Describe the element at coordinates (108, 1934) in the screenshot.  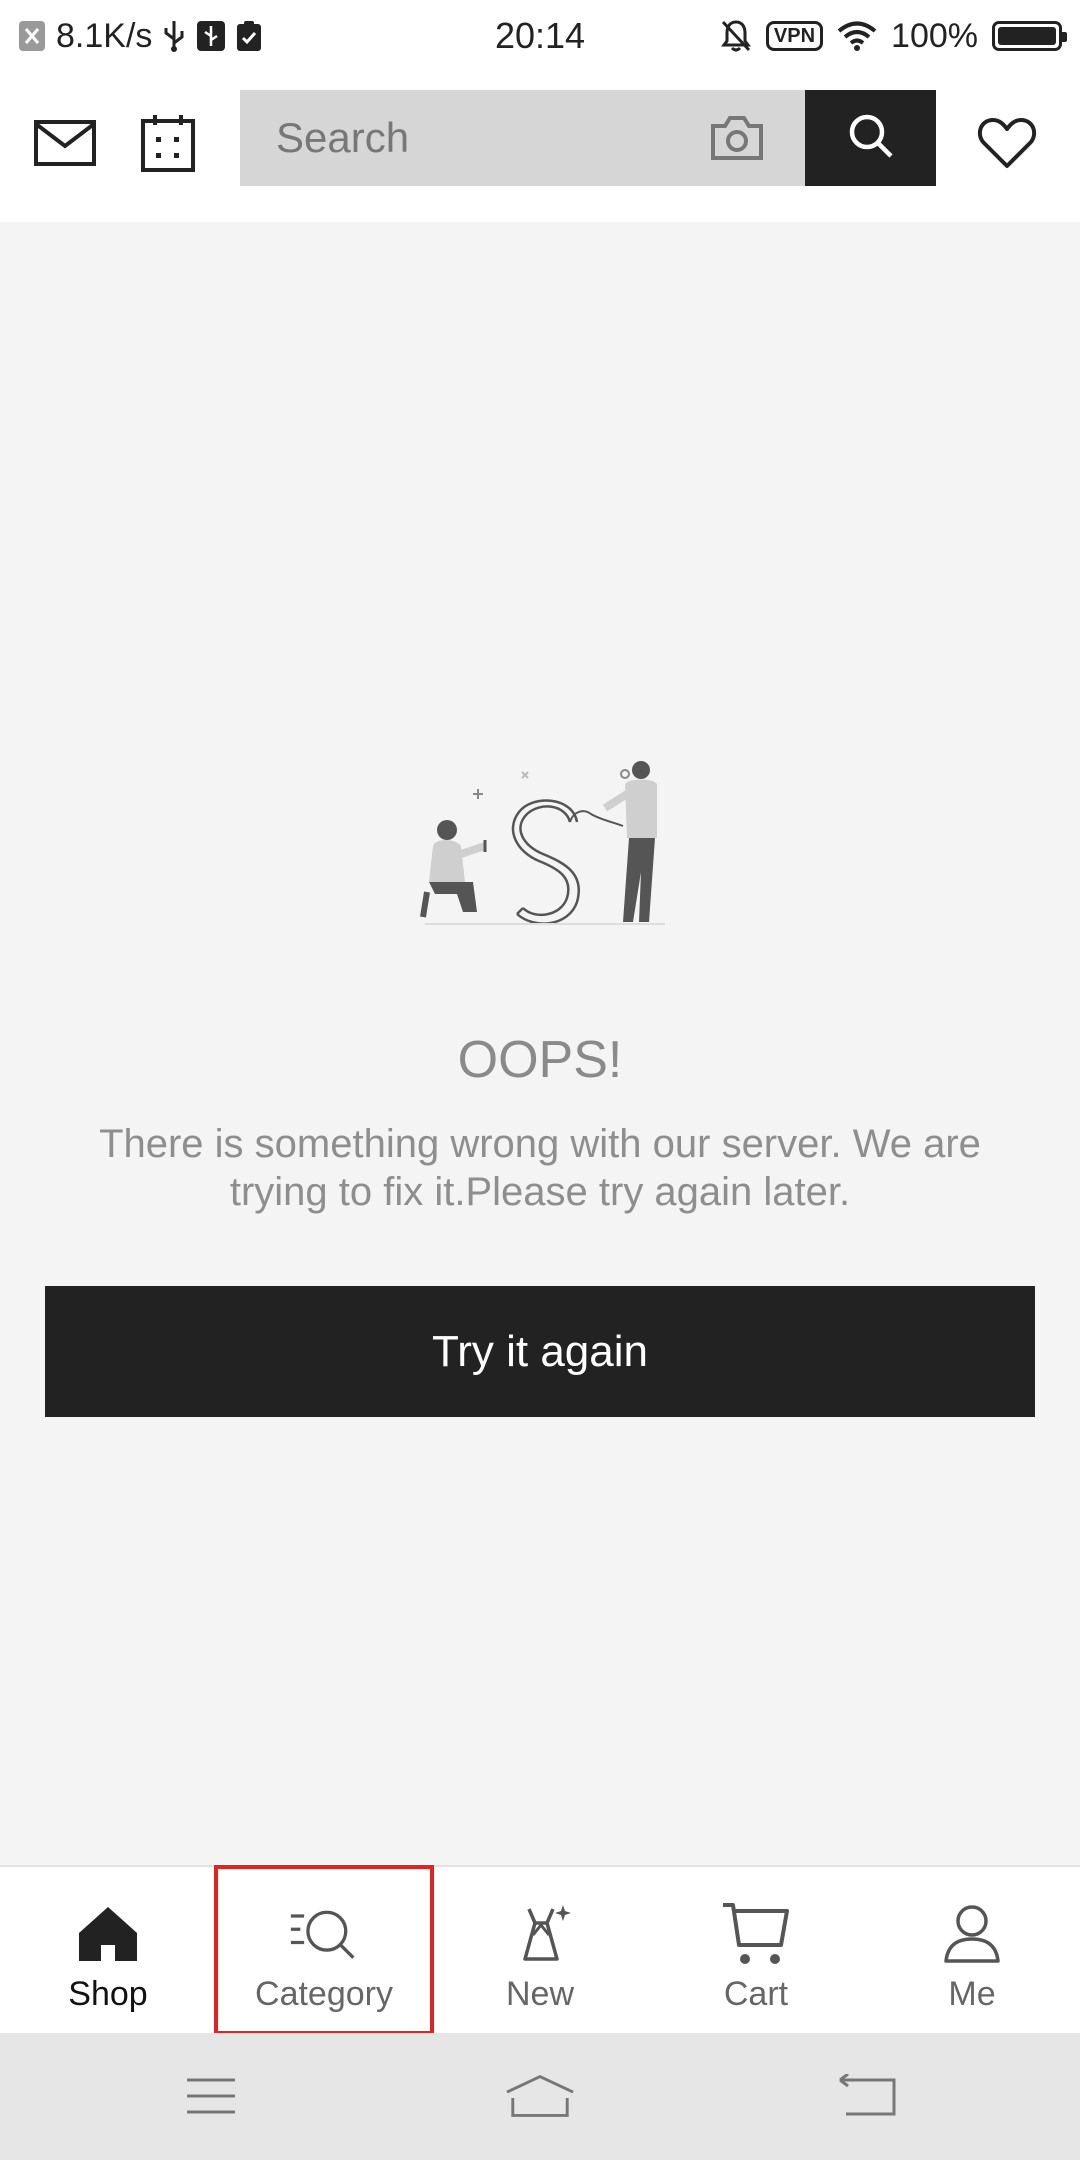
I see `home-icon` at that location.